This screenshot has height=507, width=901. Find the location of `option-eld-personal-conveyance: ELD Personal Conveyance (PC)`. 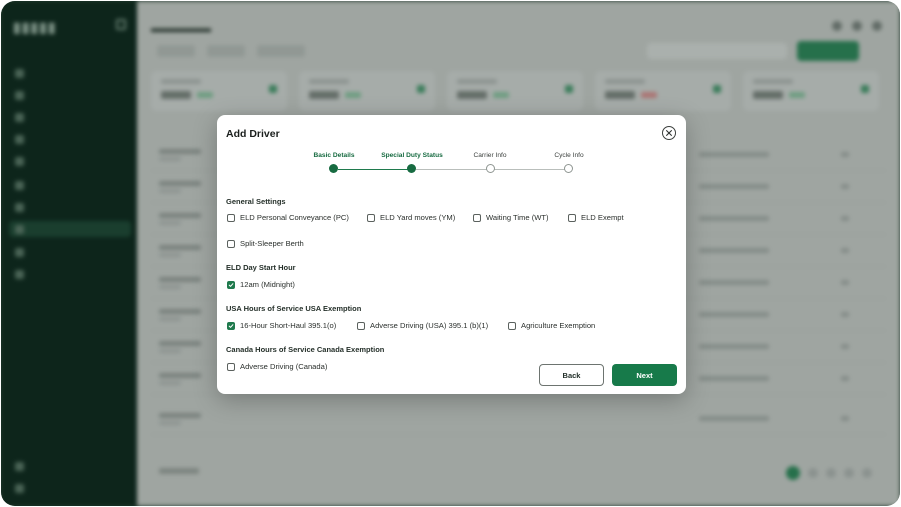

option-eld-personal-conveyance: ELD Personal Conveyance (PC) is located at coordinates (288, 217).